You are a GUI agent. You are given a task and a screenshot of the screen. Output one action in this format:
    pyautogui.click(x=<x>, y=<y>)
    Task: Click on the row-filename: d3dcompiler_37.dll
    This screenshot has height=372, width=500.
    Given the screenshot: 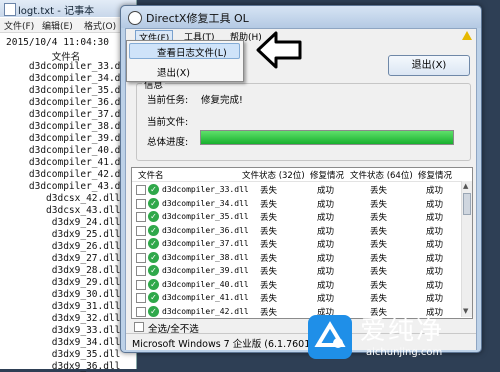 What is the action you would take?
    pyautogui.click(x=205, y=243)
    